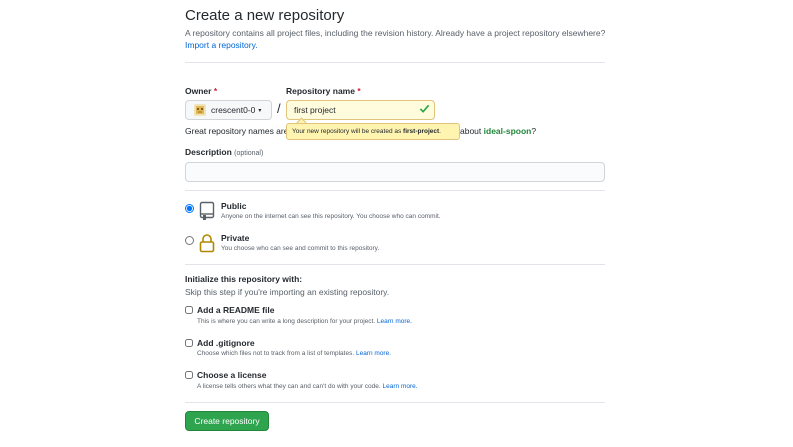 This screenshot has width=793, height=447. Describe the element at coordinates (235, 238) in the screenshot. I see `private-option-title: Private` at that location.